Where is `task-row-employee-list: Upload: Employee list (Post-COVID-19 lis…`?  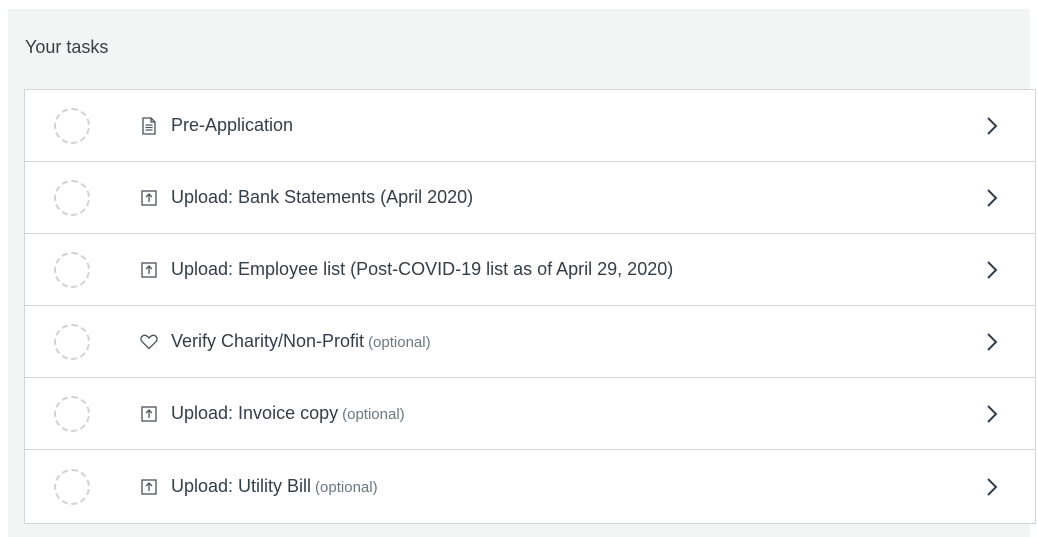 task-row-employee-list: Upload: Employee list (Post-COVID-19 lis… is located at coordinates (530, 270).